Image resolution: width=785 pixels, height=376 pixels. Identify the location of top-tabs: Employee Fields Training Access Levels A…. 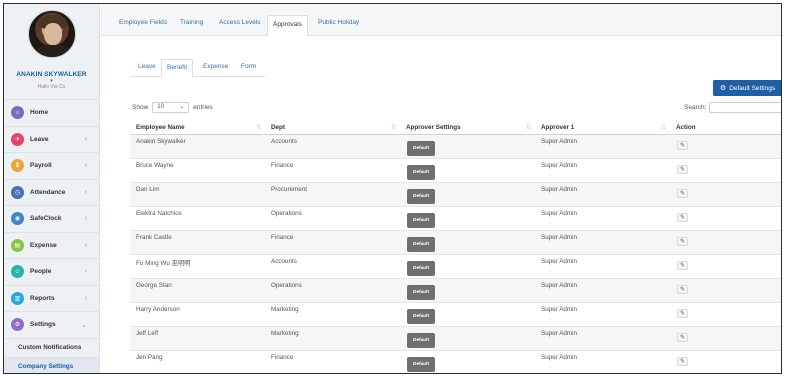
(441, 20).